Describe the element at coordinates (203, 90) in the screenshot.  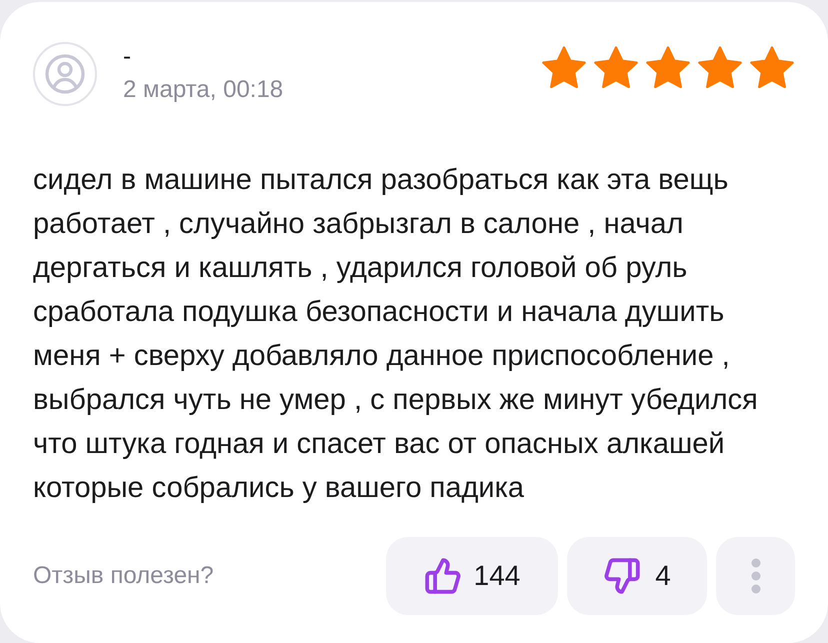
I see `review-date: 2 марта, 00:18` at that location.